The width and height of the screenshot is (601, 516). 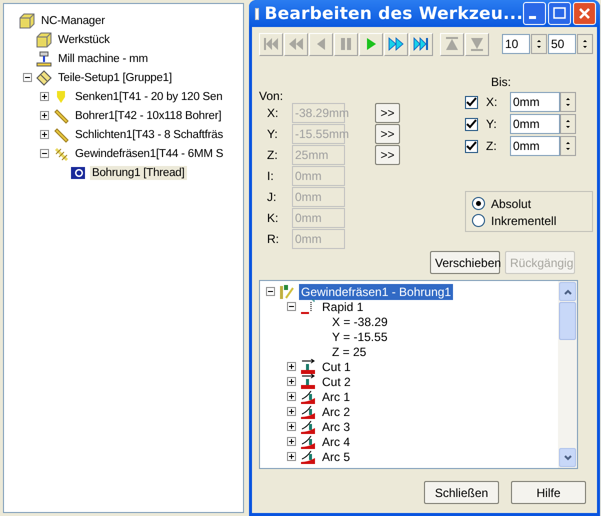 What do you see at coordinates (308, 366) in the screenshot?
I see `cut-move-icon` at bounding box center [308, 366].